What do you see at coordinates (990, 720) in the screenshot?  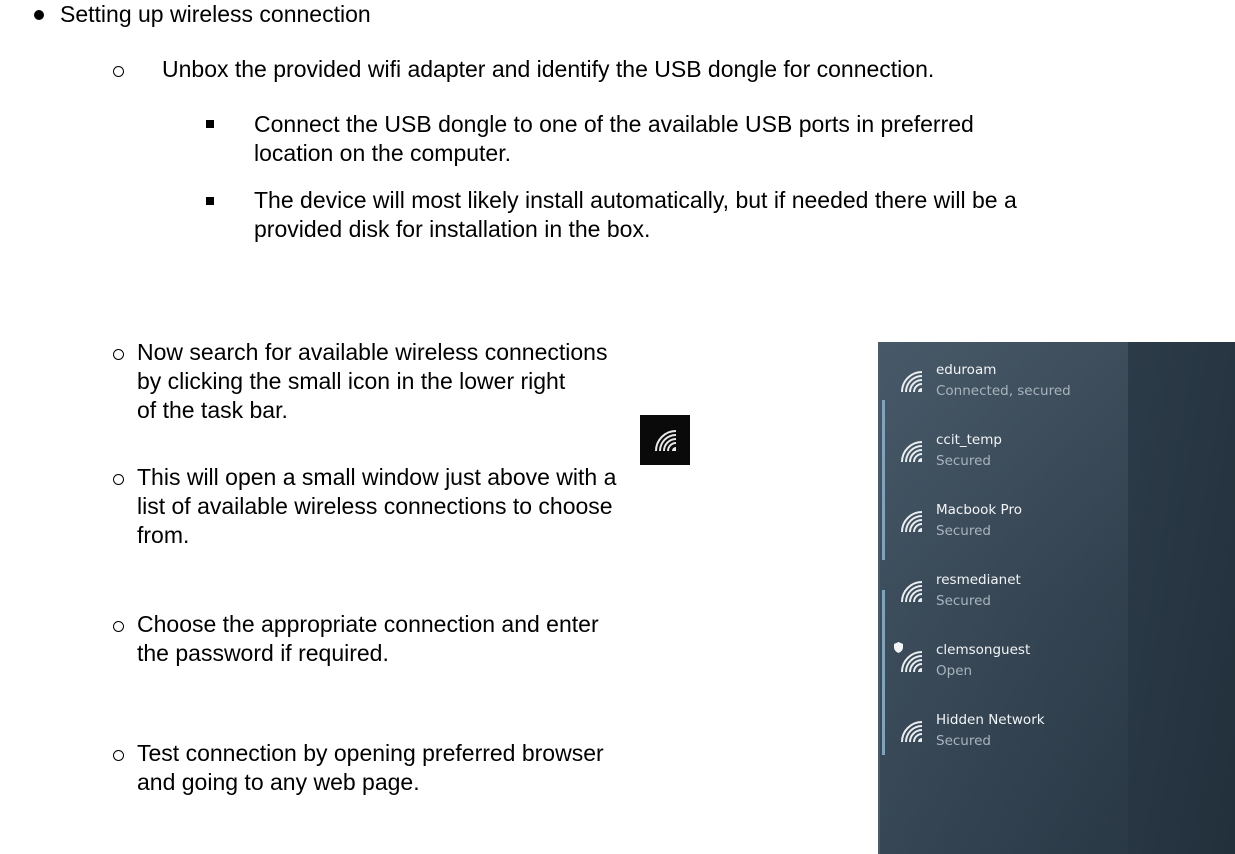 I see `network-name: Hidden Network` at bounding box center [990, 720].